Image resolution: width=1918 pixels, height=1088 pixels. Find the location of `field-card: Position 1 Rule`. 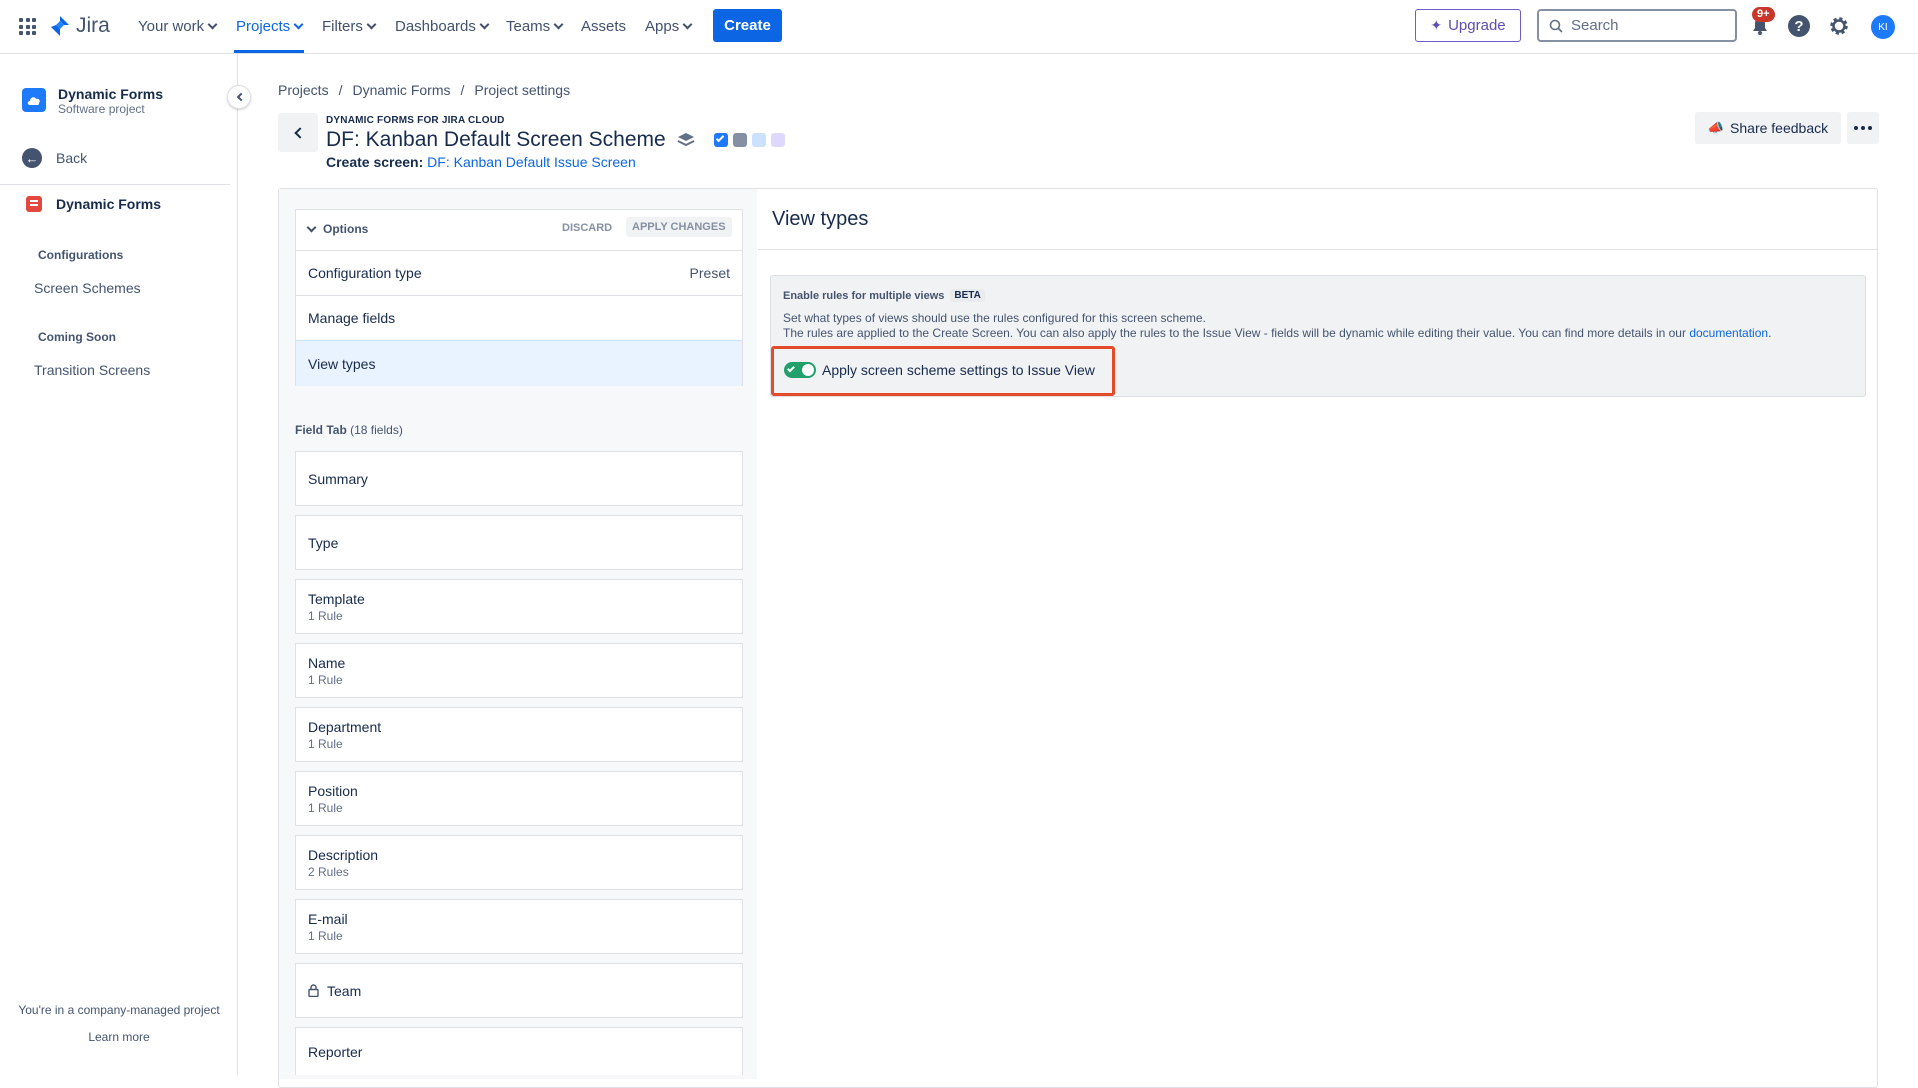

field-card: Position 1 Rule is located at coordinates (519, 798).